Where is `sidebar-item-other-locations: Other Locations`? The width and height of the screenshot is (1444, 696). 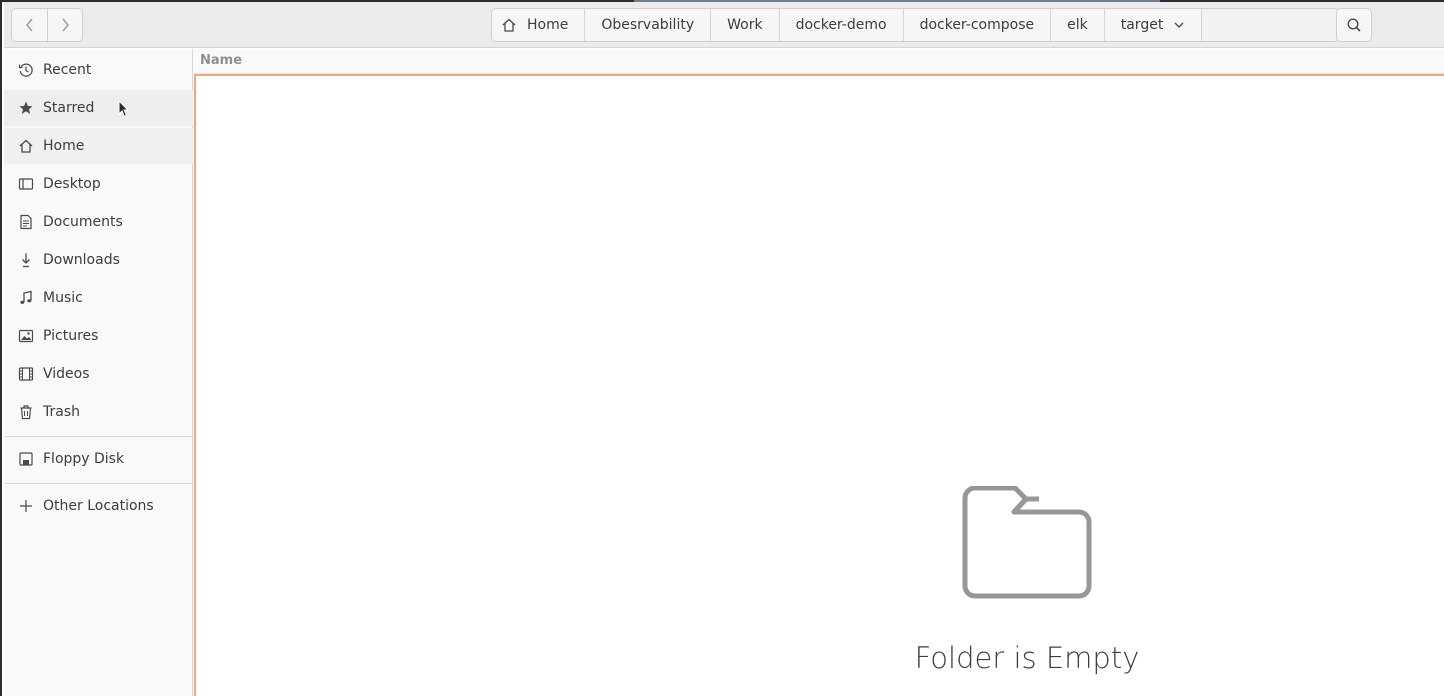 sidebar-item-other-locations: Other Locations is located at coordinates (98, 506).